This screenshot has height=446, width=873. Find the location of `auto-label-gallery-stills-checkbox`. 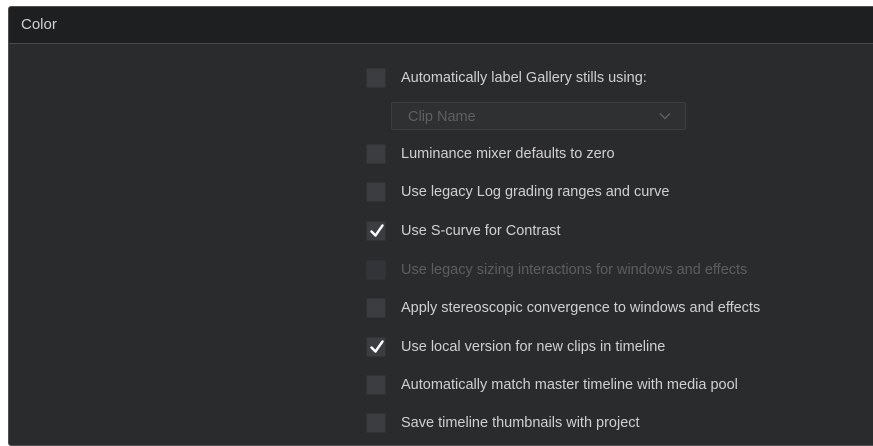

auto-label-gallery-stills-checkbox is located at coordinates (376, 78).